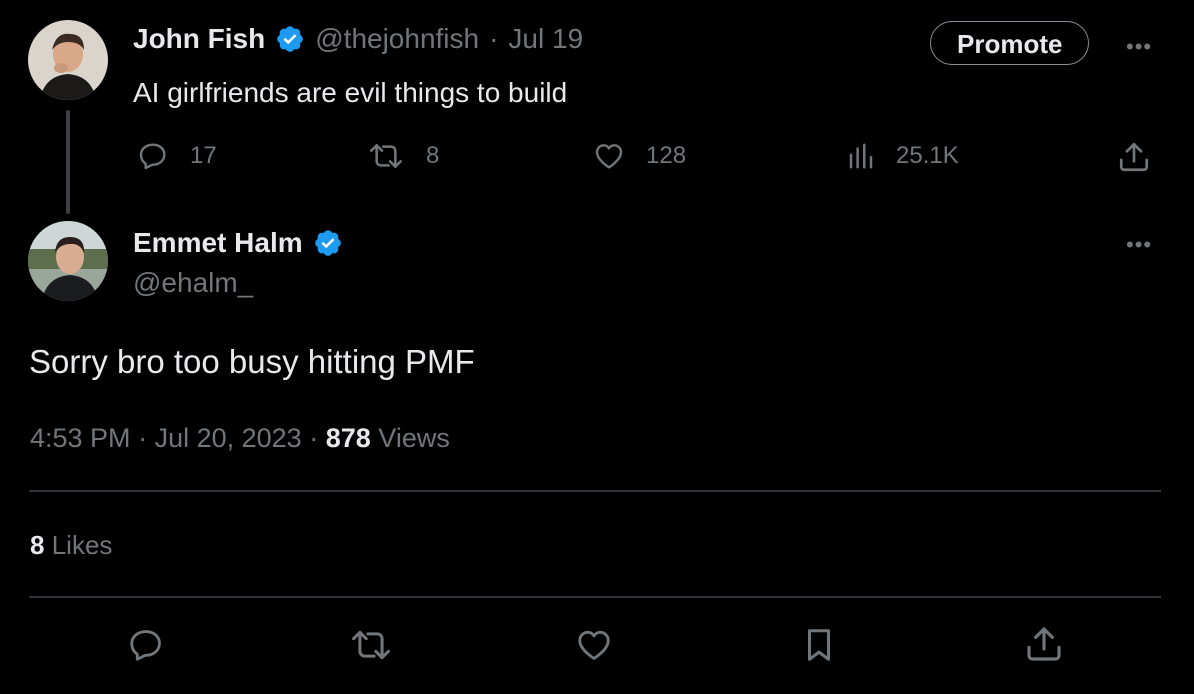 The height and width of the screenshot is (694, 1194). I want to click on bookmark-button, so click(819, 647).